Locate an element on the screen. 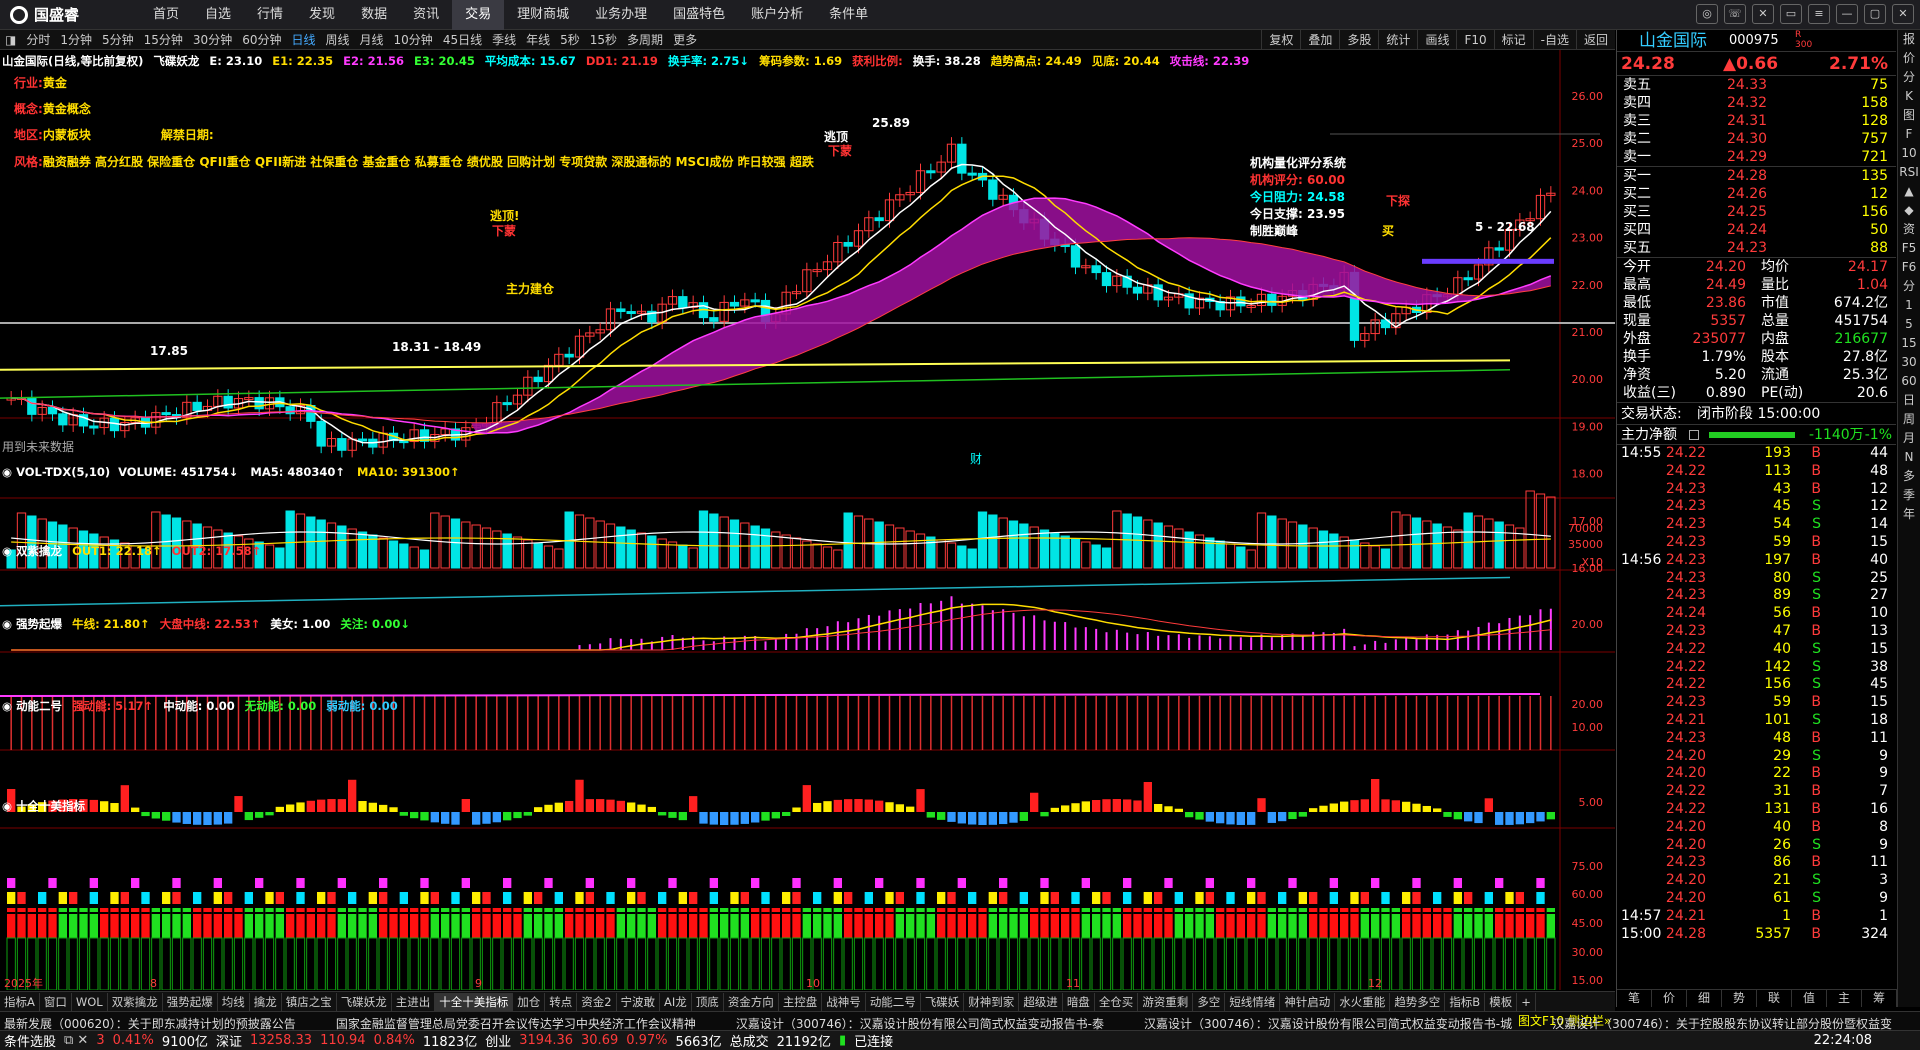 This screenshot has height=1050, width=1920. toolbar-button-7: -自选 is located at coordinates (1554, 40).